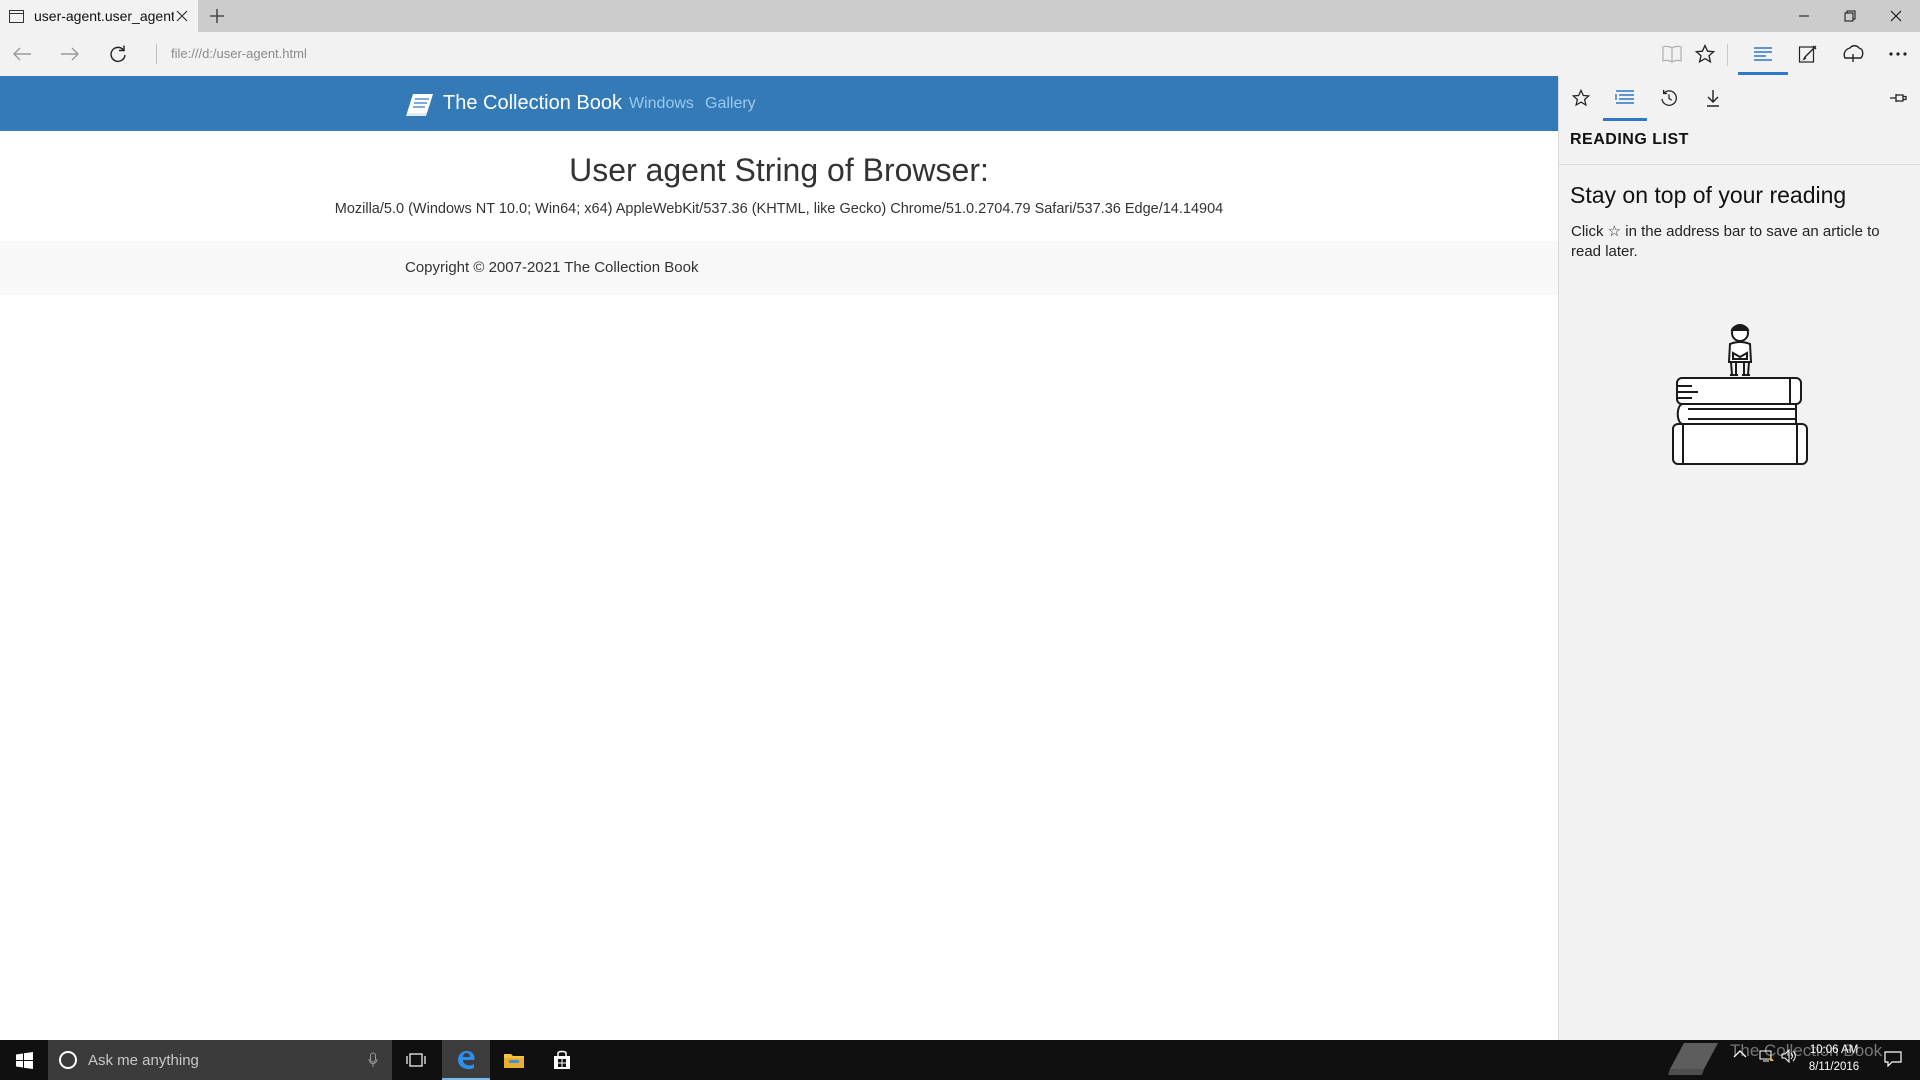 Image resolution: width=1920 pixels, height=1080 pixels. I want to click on action-center-icon, so click(1893, 1059).